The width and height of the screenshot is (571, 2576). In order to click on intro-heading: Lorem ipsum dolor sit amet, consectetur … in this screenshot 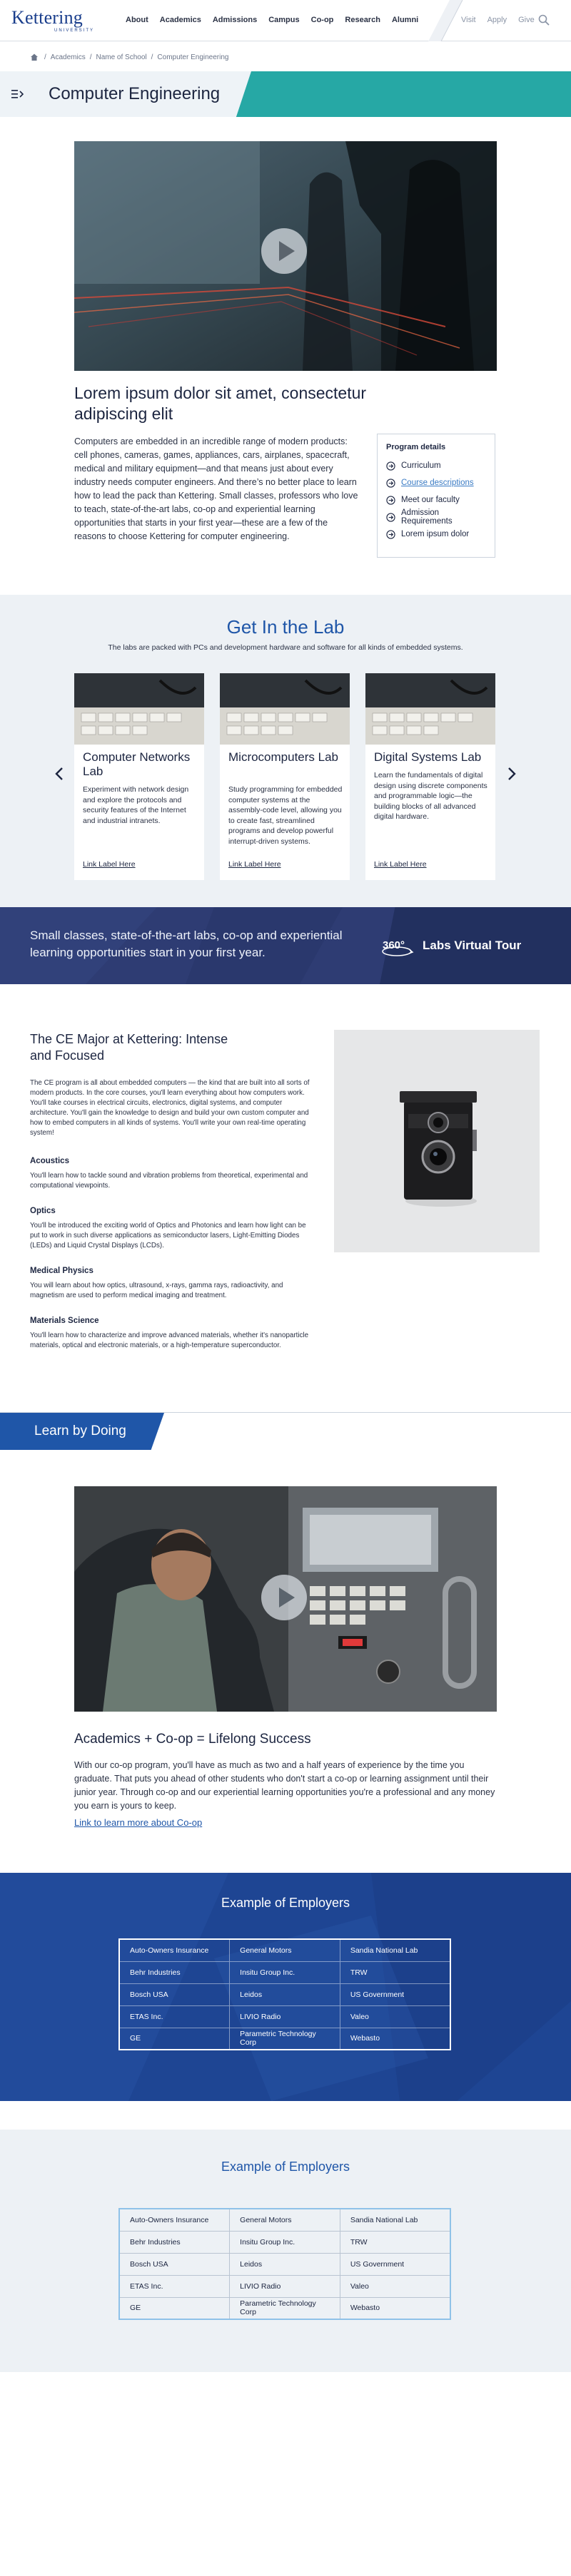, I will do `click(221, 404)`.